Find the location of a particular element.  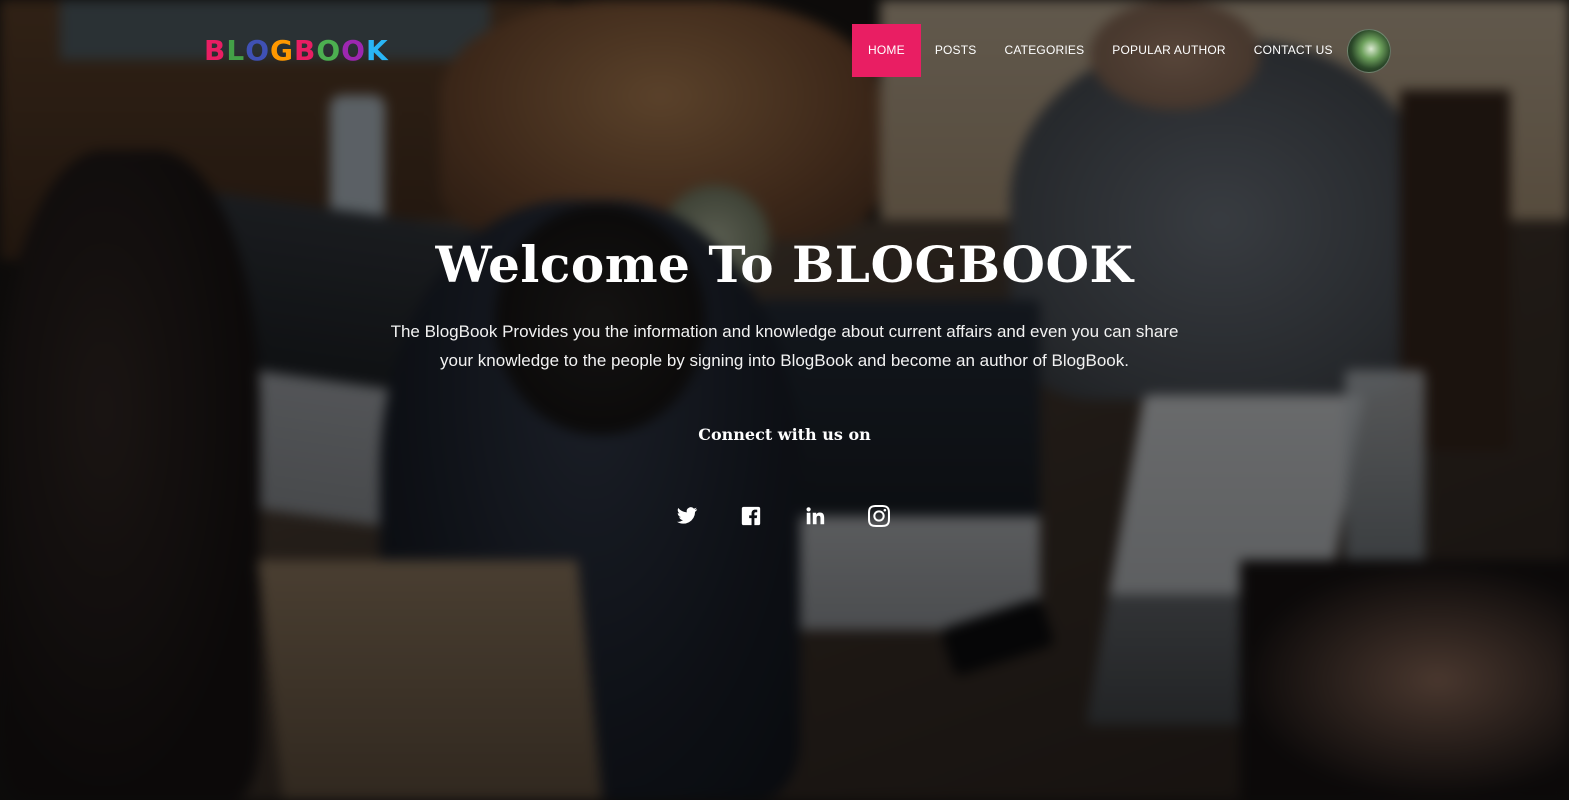

brand-letter: G is located at coordinates (282, 50).